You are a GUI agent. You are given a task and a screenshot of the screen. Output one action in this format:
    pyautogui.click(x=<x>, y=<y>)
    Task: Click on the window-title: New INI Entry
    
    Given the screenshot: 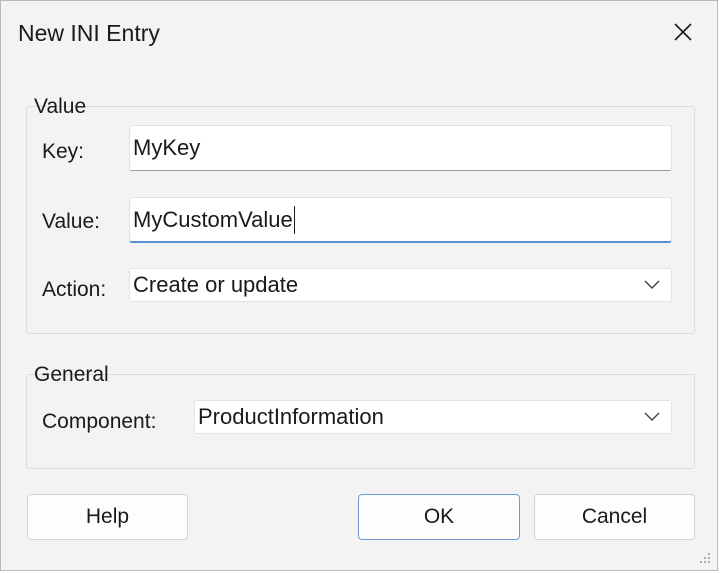 What is the action you would take?
    pyautogui.click(x=89, y=33)
    